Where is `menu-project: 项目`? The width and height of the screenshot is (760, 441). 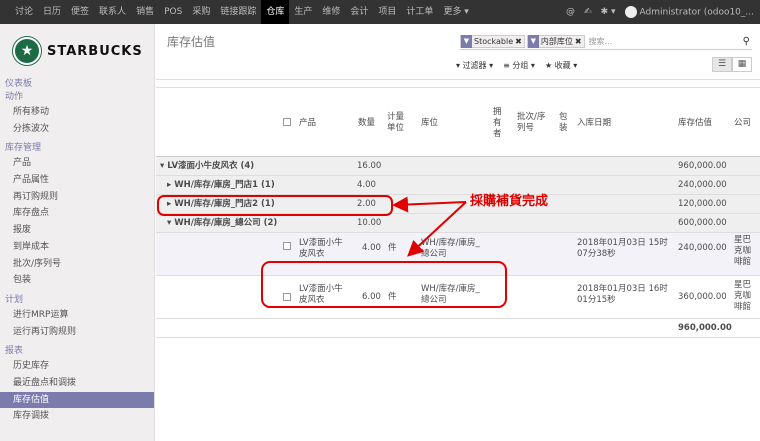
menu-project: 项目 is located at coordinates (387, 12).